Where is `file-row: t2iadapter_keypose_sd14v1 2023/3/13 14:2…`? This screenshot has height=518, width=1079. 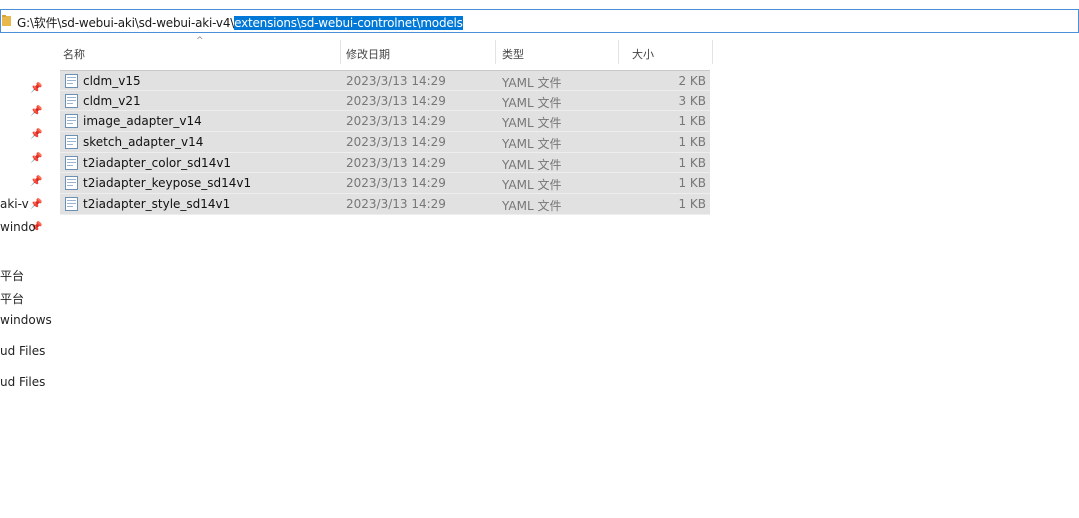 file-row: t2iadapter_keypose_sd14v1 2023/3/13 14:2… is located at coordinates (385, 184).